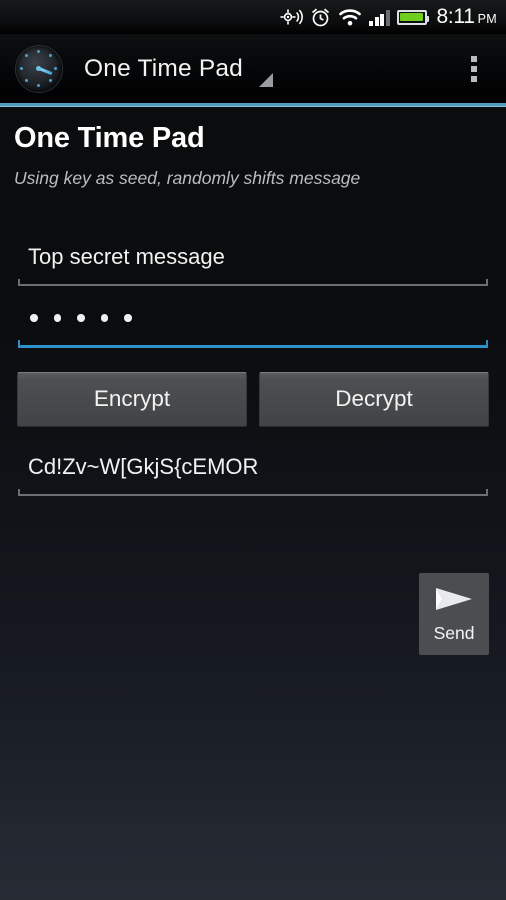 The height and width of the screenshot is (900, 506). Describe the element at coordinates (253, 264) in the screenshot. I see `message-input: Top secret message` at that location.